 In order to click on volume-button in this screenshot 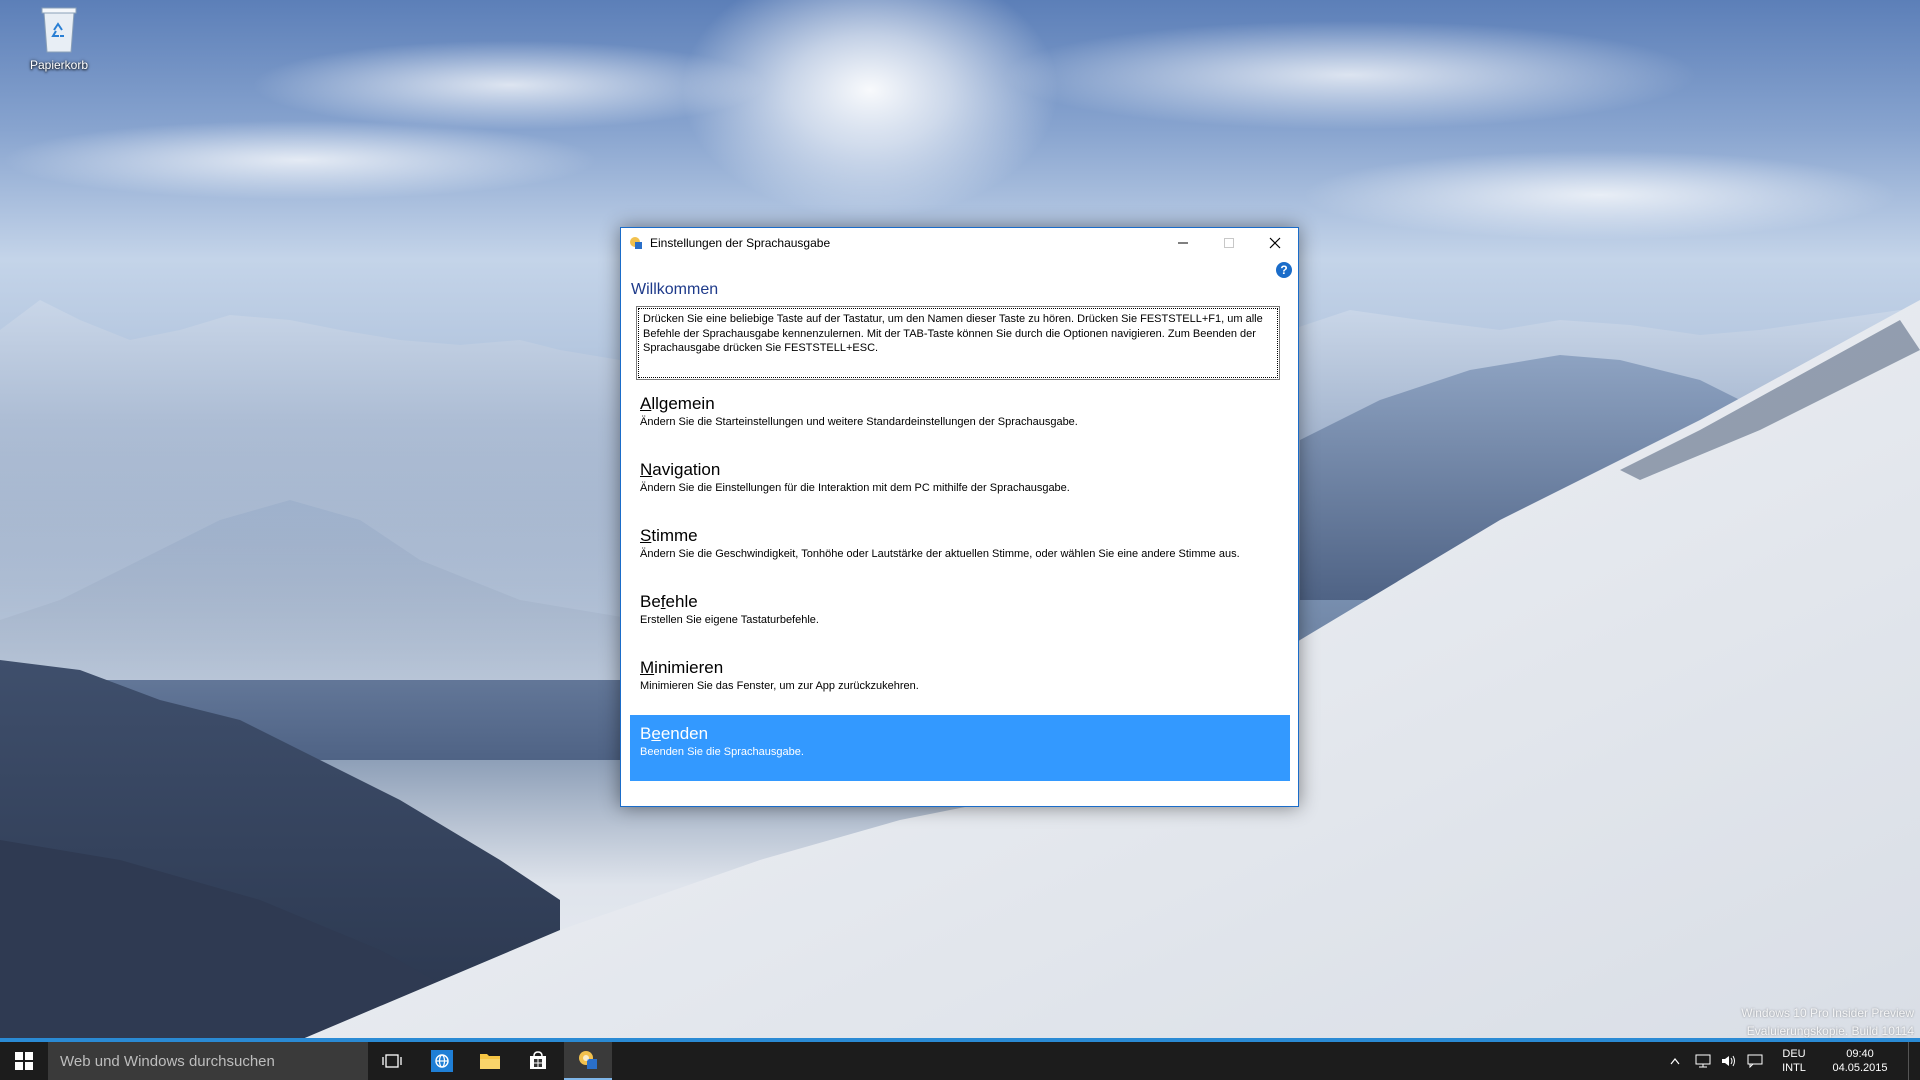, I will do `click(1729, 1061)`.